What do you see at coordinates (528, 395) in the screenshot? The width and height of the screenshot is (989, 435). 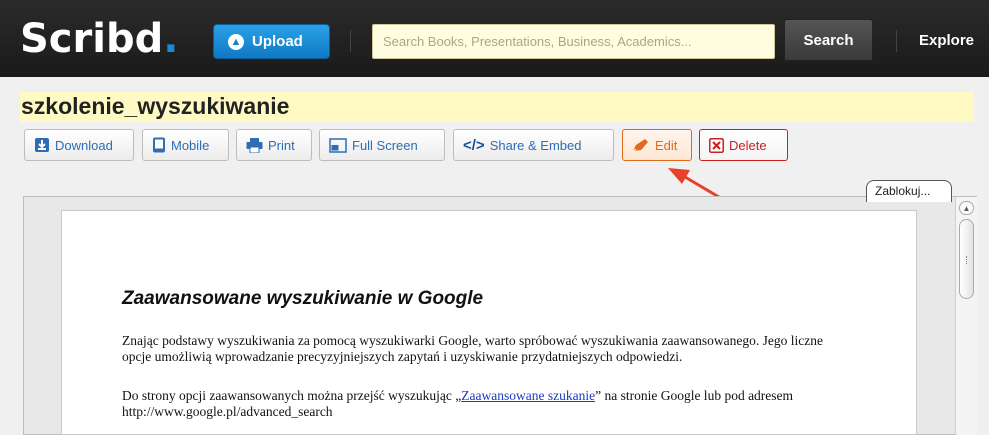 I see `advanced-search-link: Zaawansowane szukanie` at bounding box center [528, 395].